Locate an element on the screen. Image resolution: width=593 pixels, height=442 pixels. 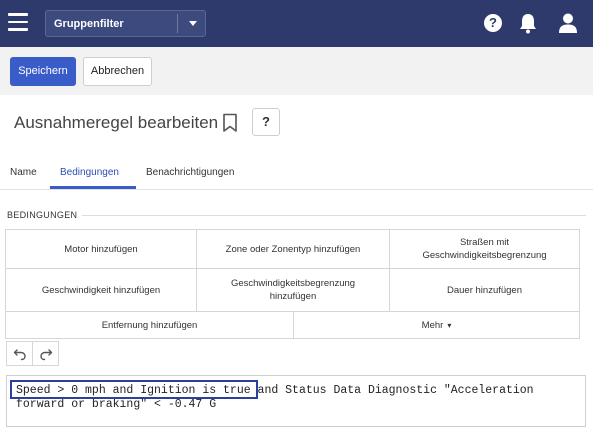
add-engine-button: Motor hinzufügen is located at coordinates (101, 249).